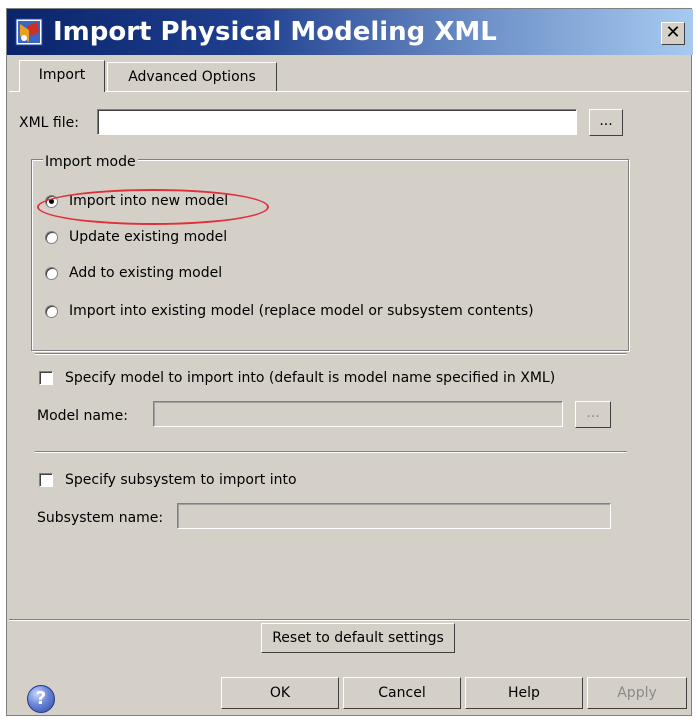 The image size is (696, 720). What do you see at coordinates (100, 518) in the screenshot?
I see `subsystem-name-label: Subsystem name:` at bounding box center [100, 518].